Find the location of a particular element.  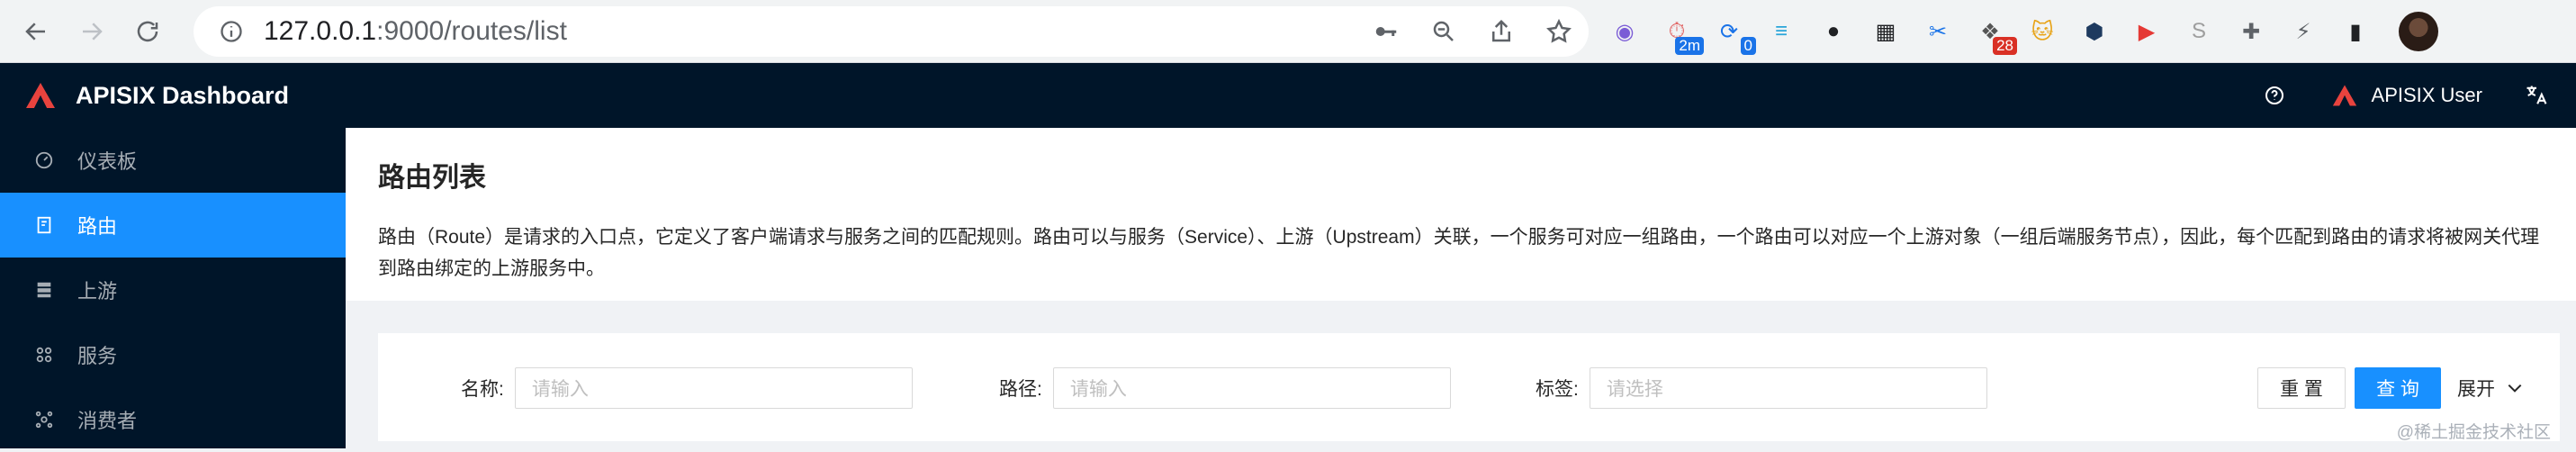

puzzle-ext-icon: ✚ is located at coordinates (2251, 32).